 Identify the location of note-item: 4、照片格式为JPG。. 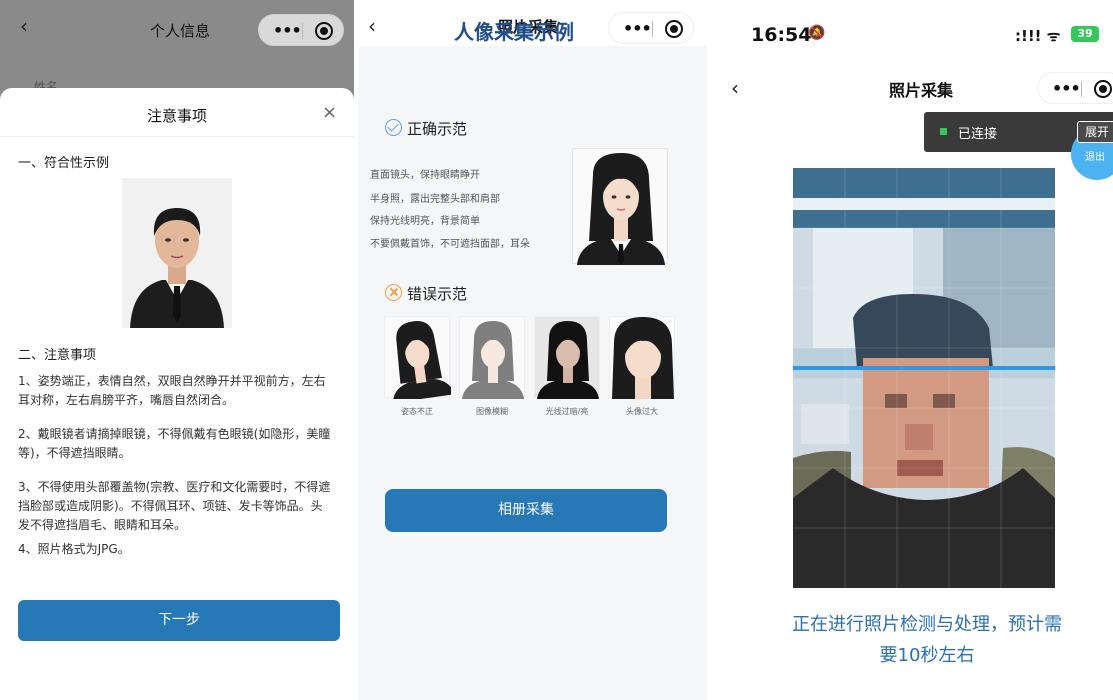
(74, 549).